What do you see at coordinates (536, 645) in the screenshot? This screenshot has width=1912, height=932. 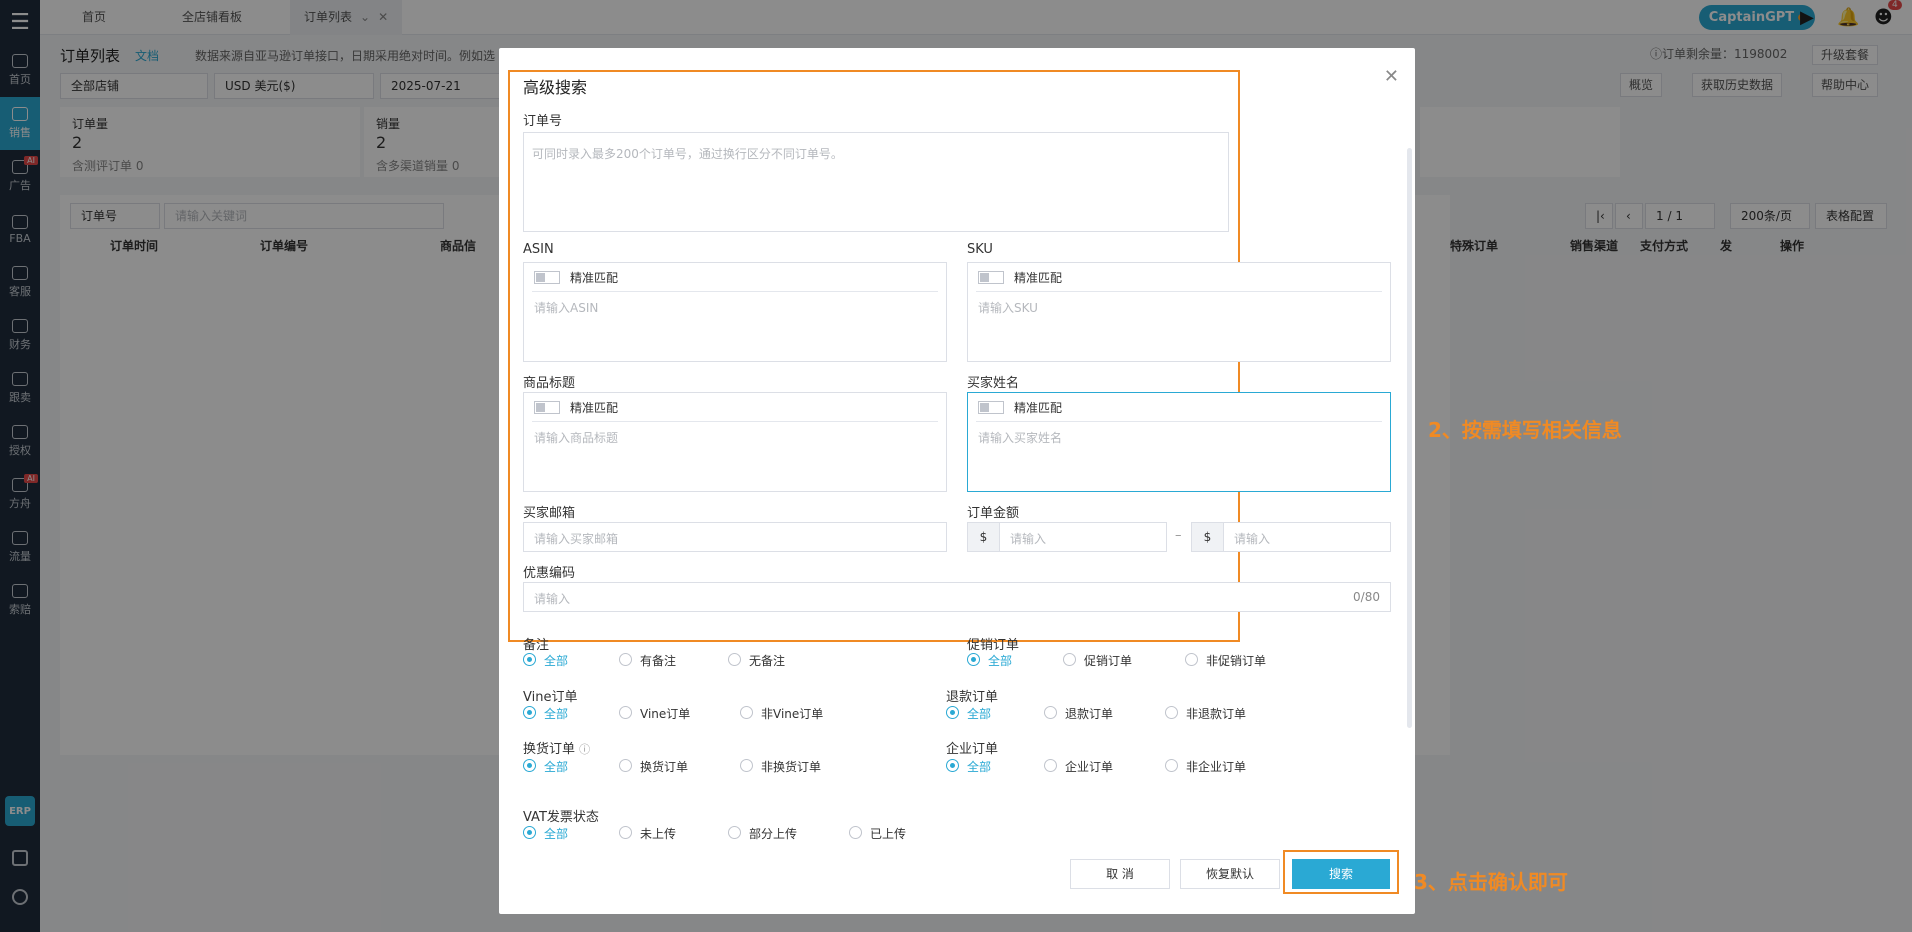 I see `remark-label: 备注` at bounding box center [536, 645].